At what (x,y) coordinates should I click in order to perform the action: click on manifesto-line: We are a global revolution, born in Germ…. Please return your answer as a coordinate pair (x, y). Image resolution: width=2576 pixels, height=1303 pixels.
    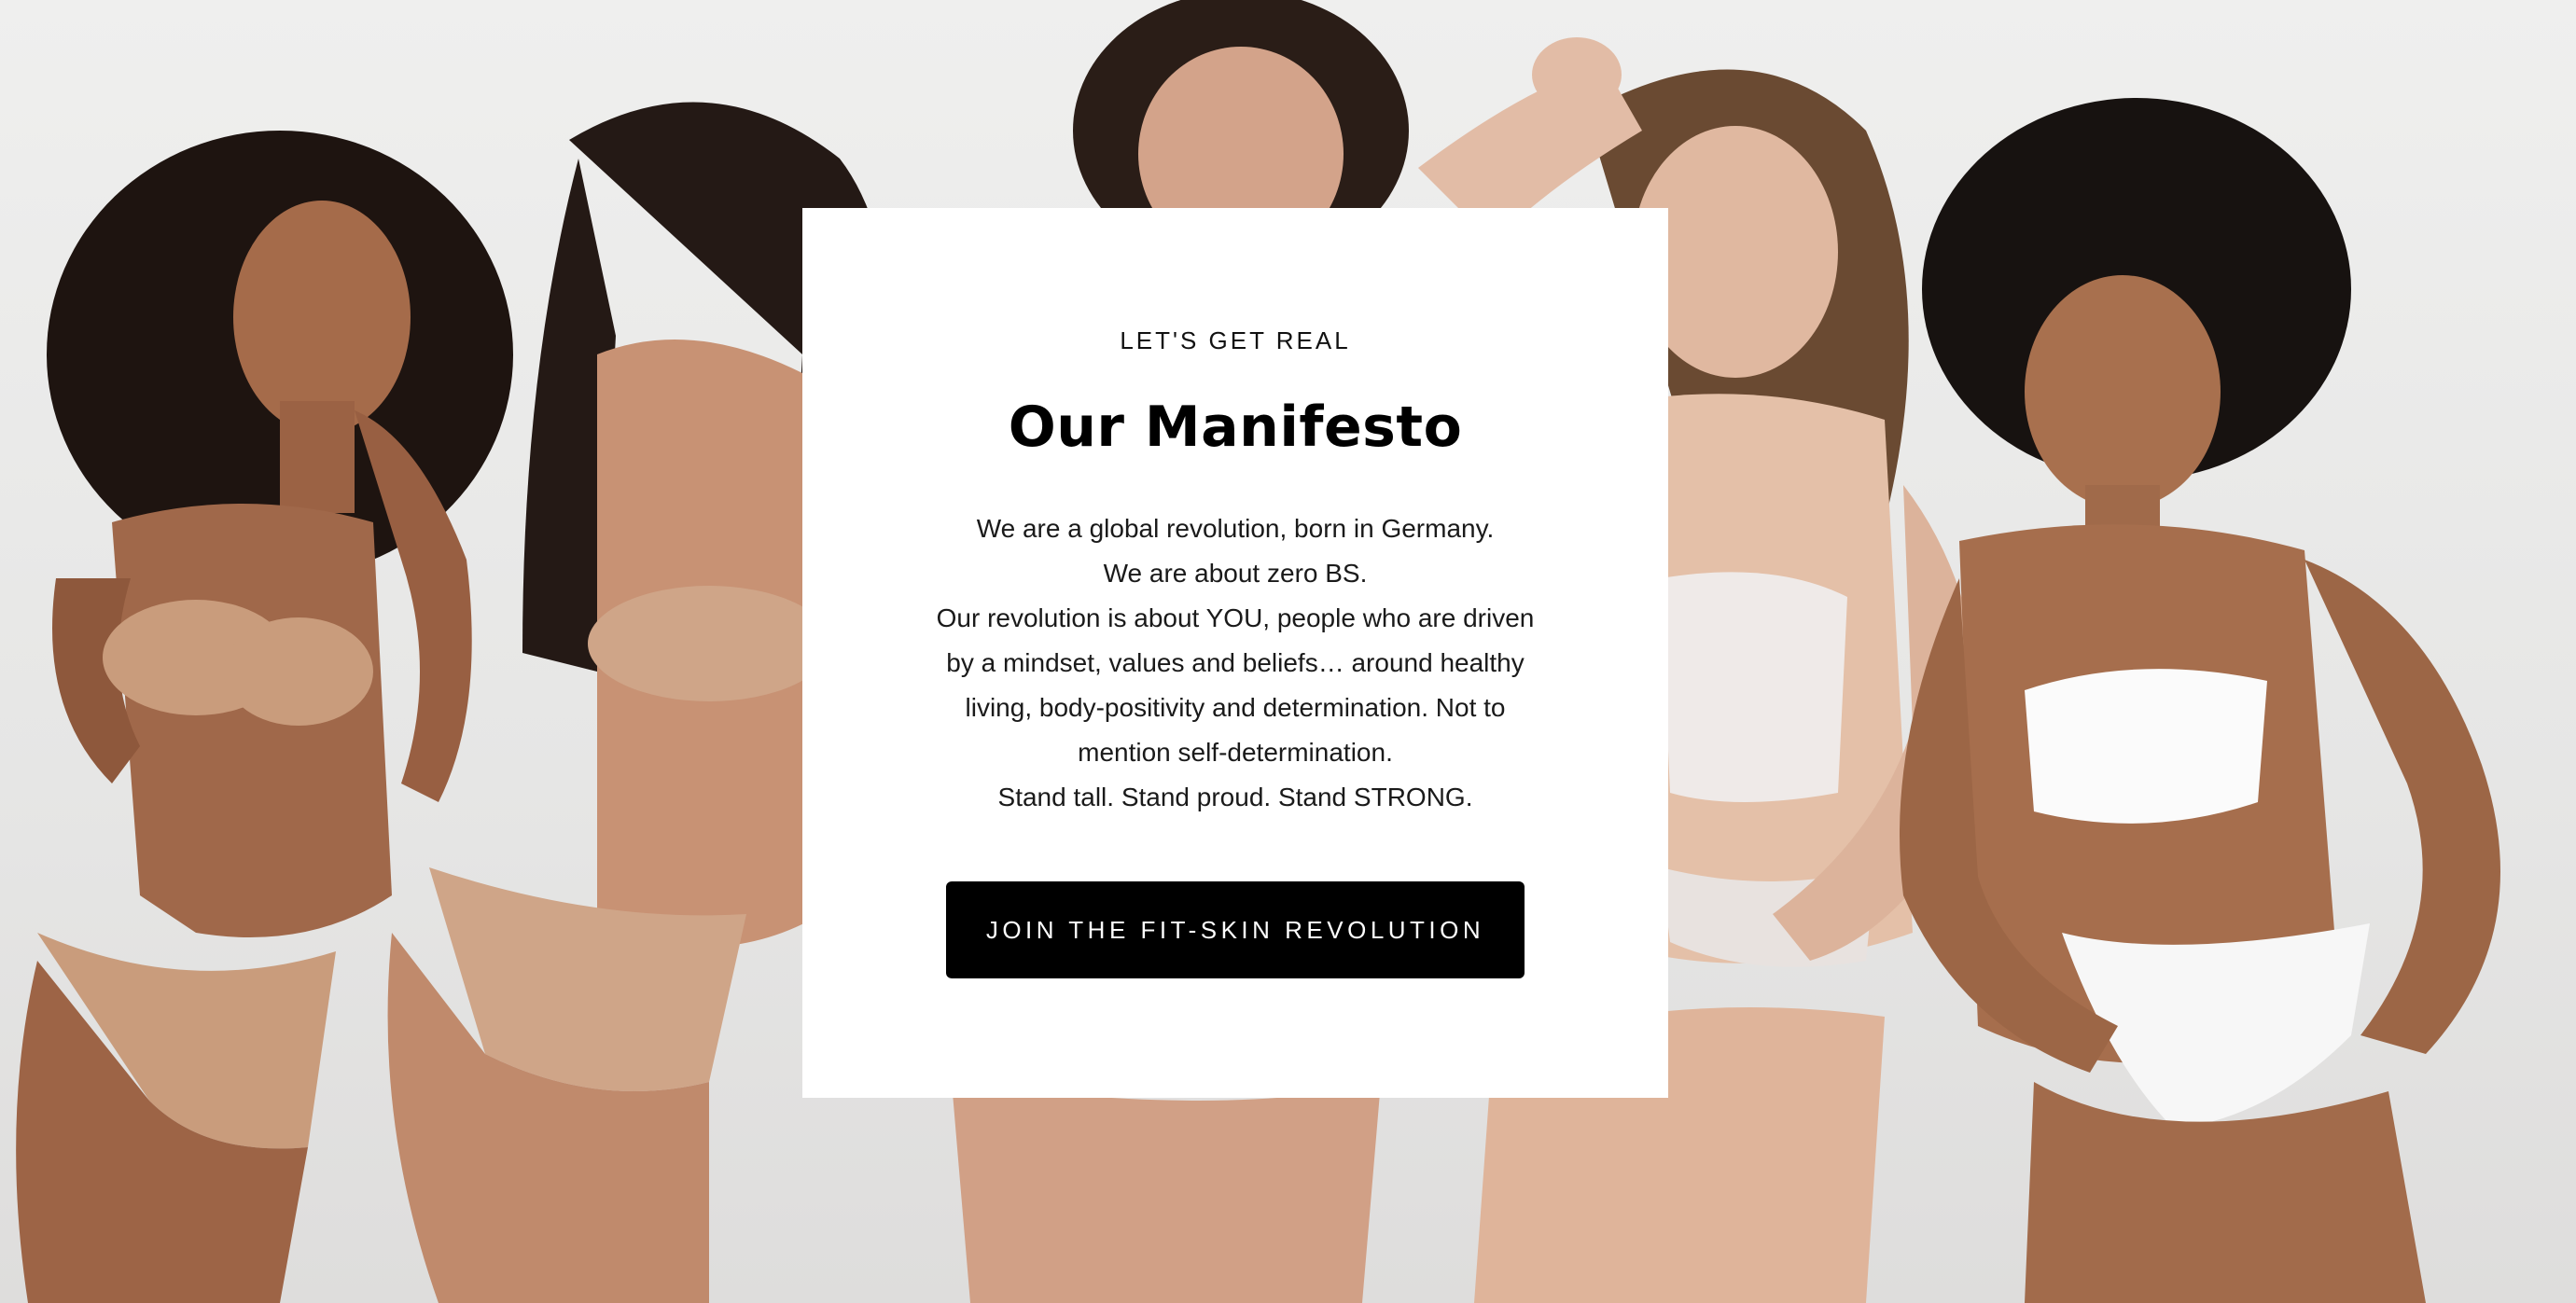
    Looking at the image, I should click on (1235, 528).